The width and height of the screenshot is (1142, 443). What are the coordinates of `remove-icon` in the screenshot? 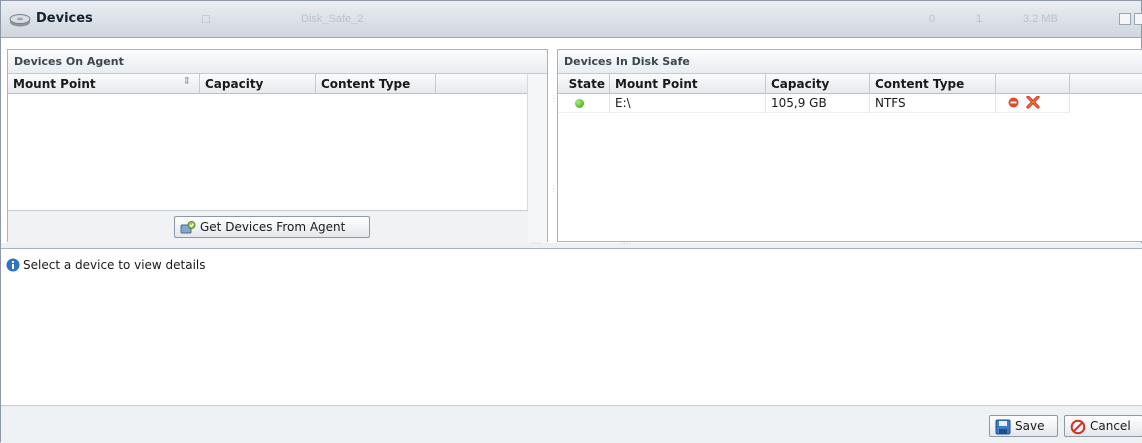 It's located at (1033, 102).